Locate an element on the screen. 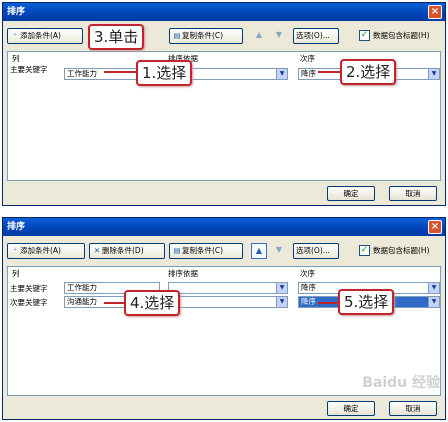  secondary-key-label: 次要关键字 is located at coordinates (29, 302).